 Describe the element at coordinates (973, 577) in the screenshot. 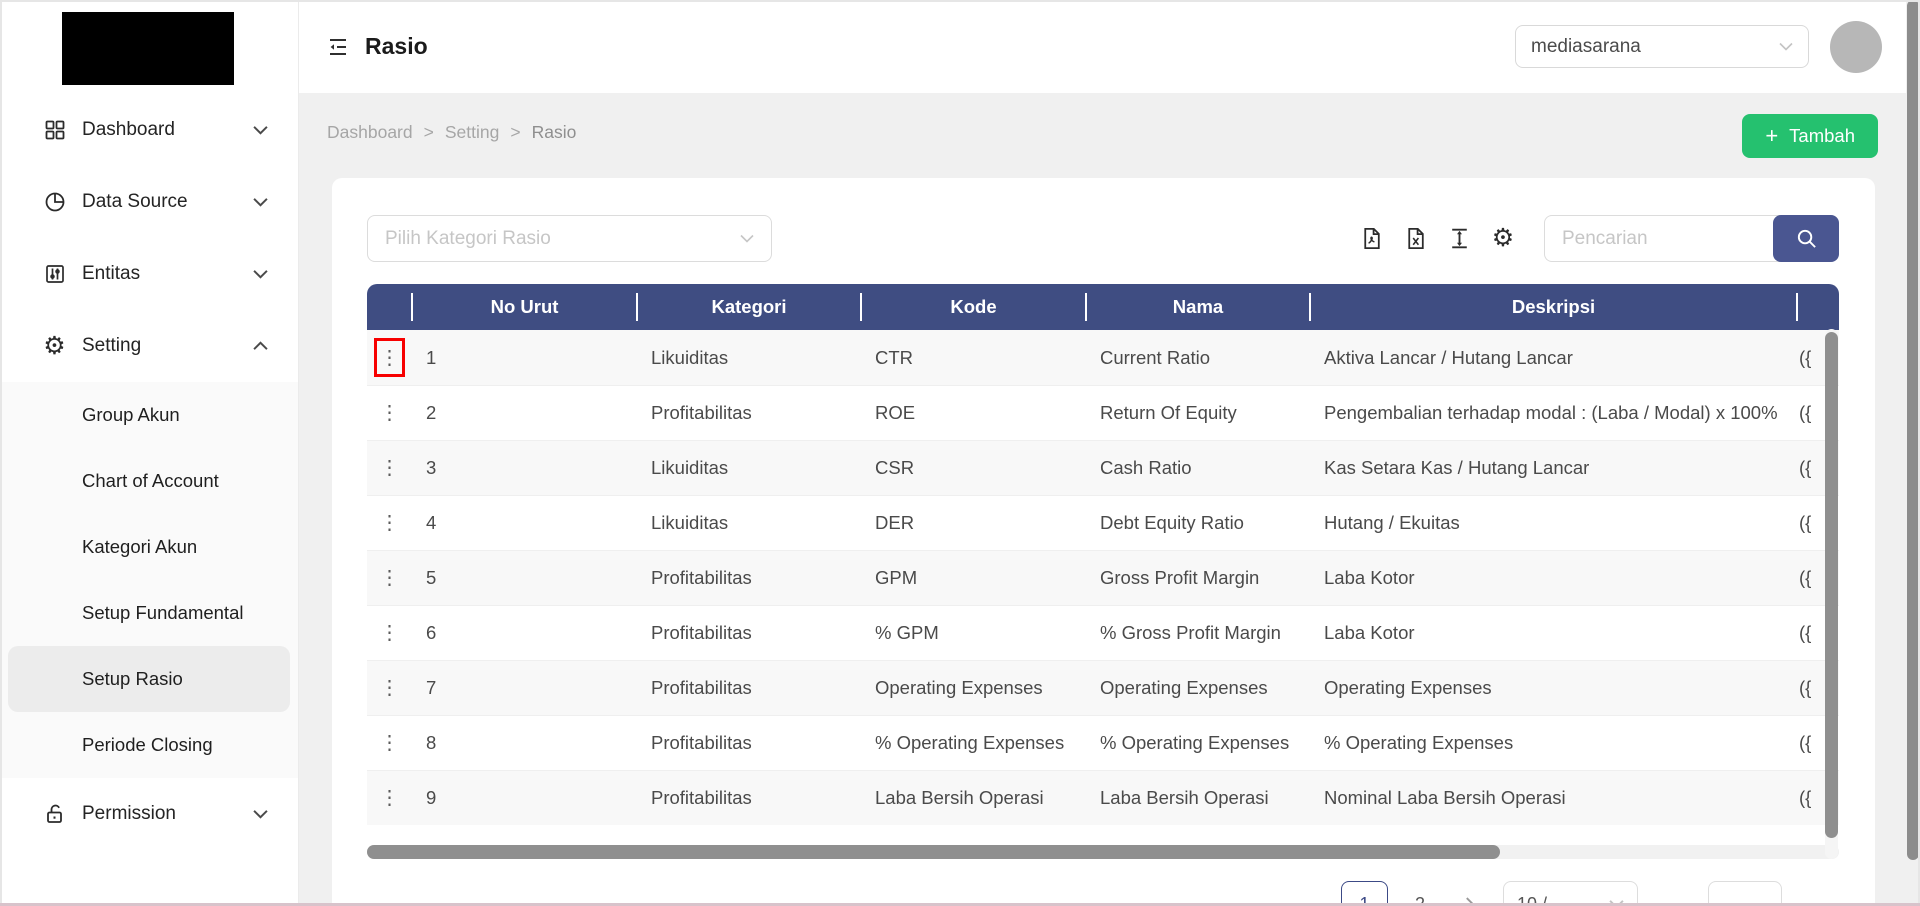

I see `cell-kode: GPM` at that location.